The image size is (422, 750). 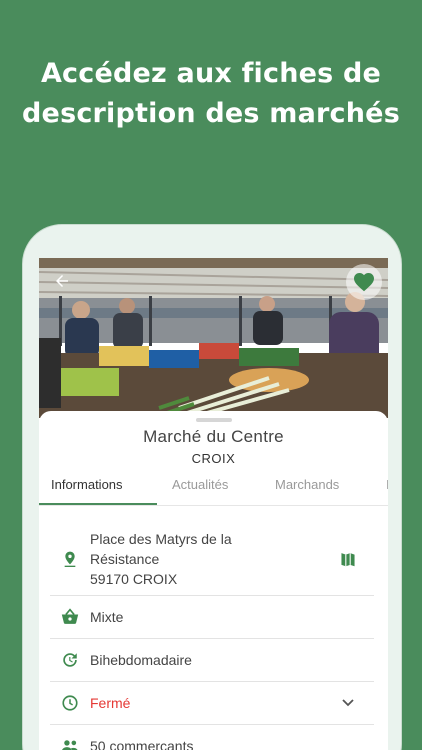 I want to click on address-line-2: Résistance, so click(x=125, y=558).